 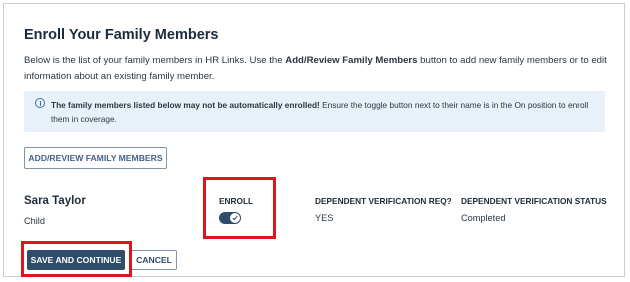 I want to click on page-title: Enroll Your Family Members, so click(x=121, y=35).